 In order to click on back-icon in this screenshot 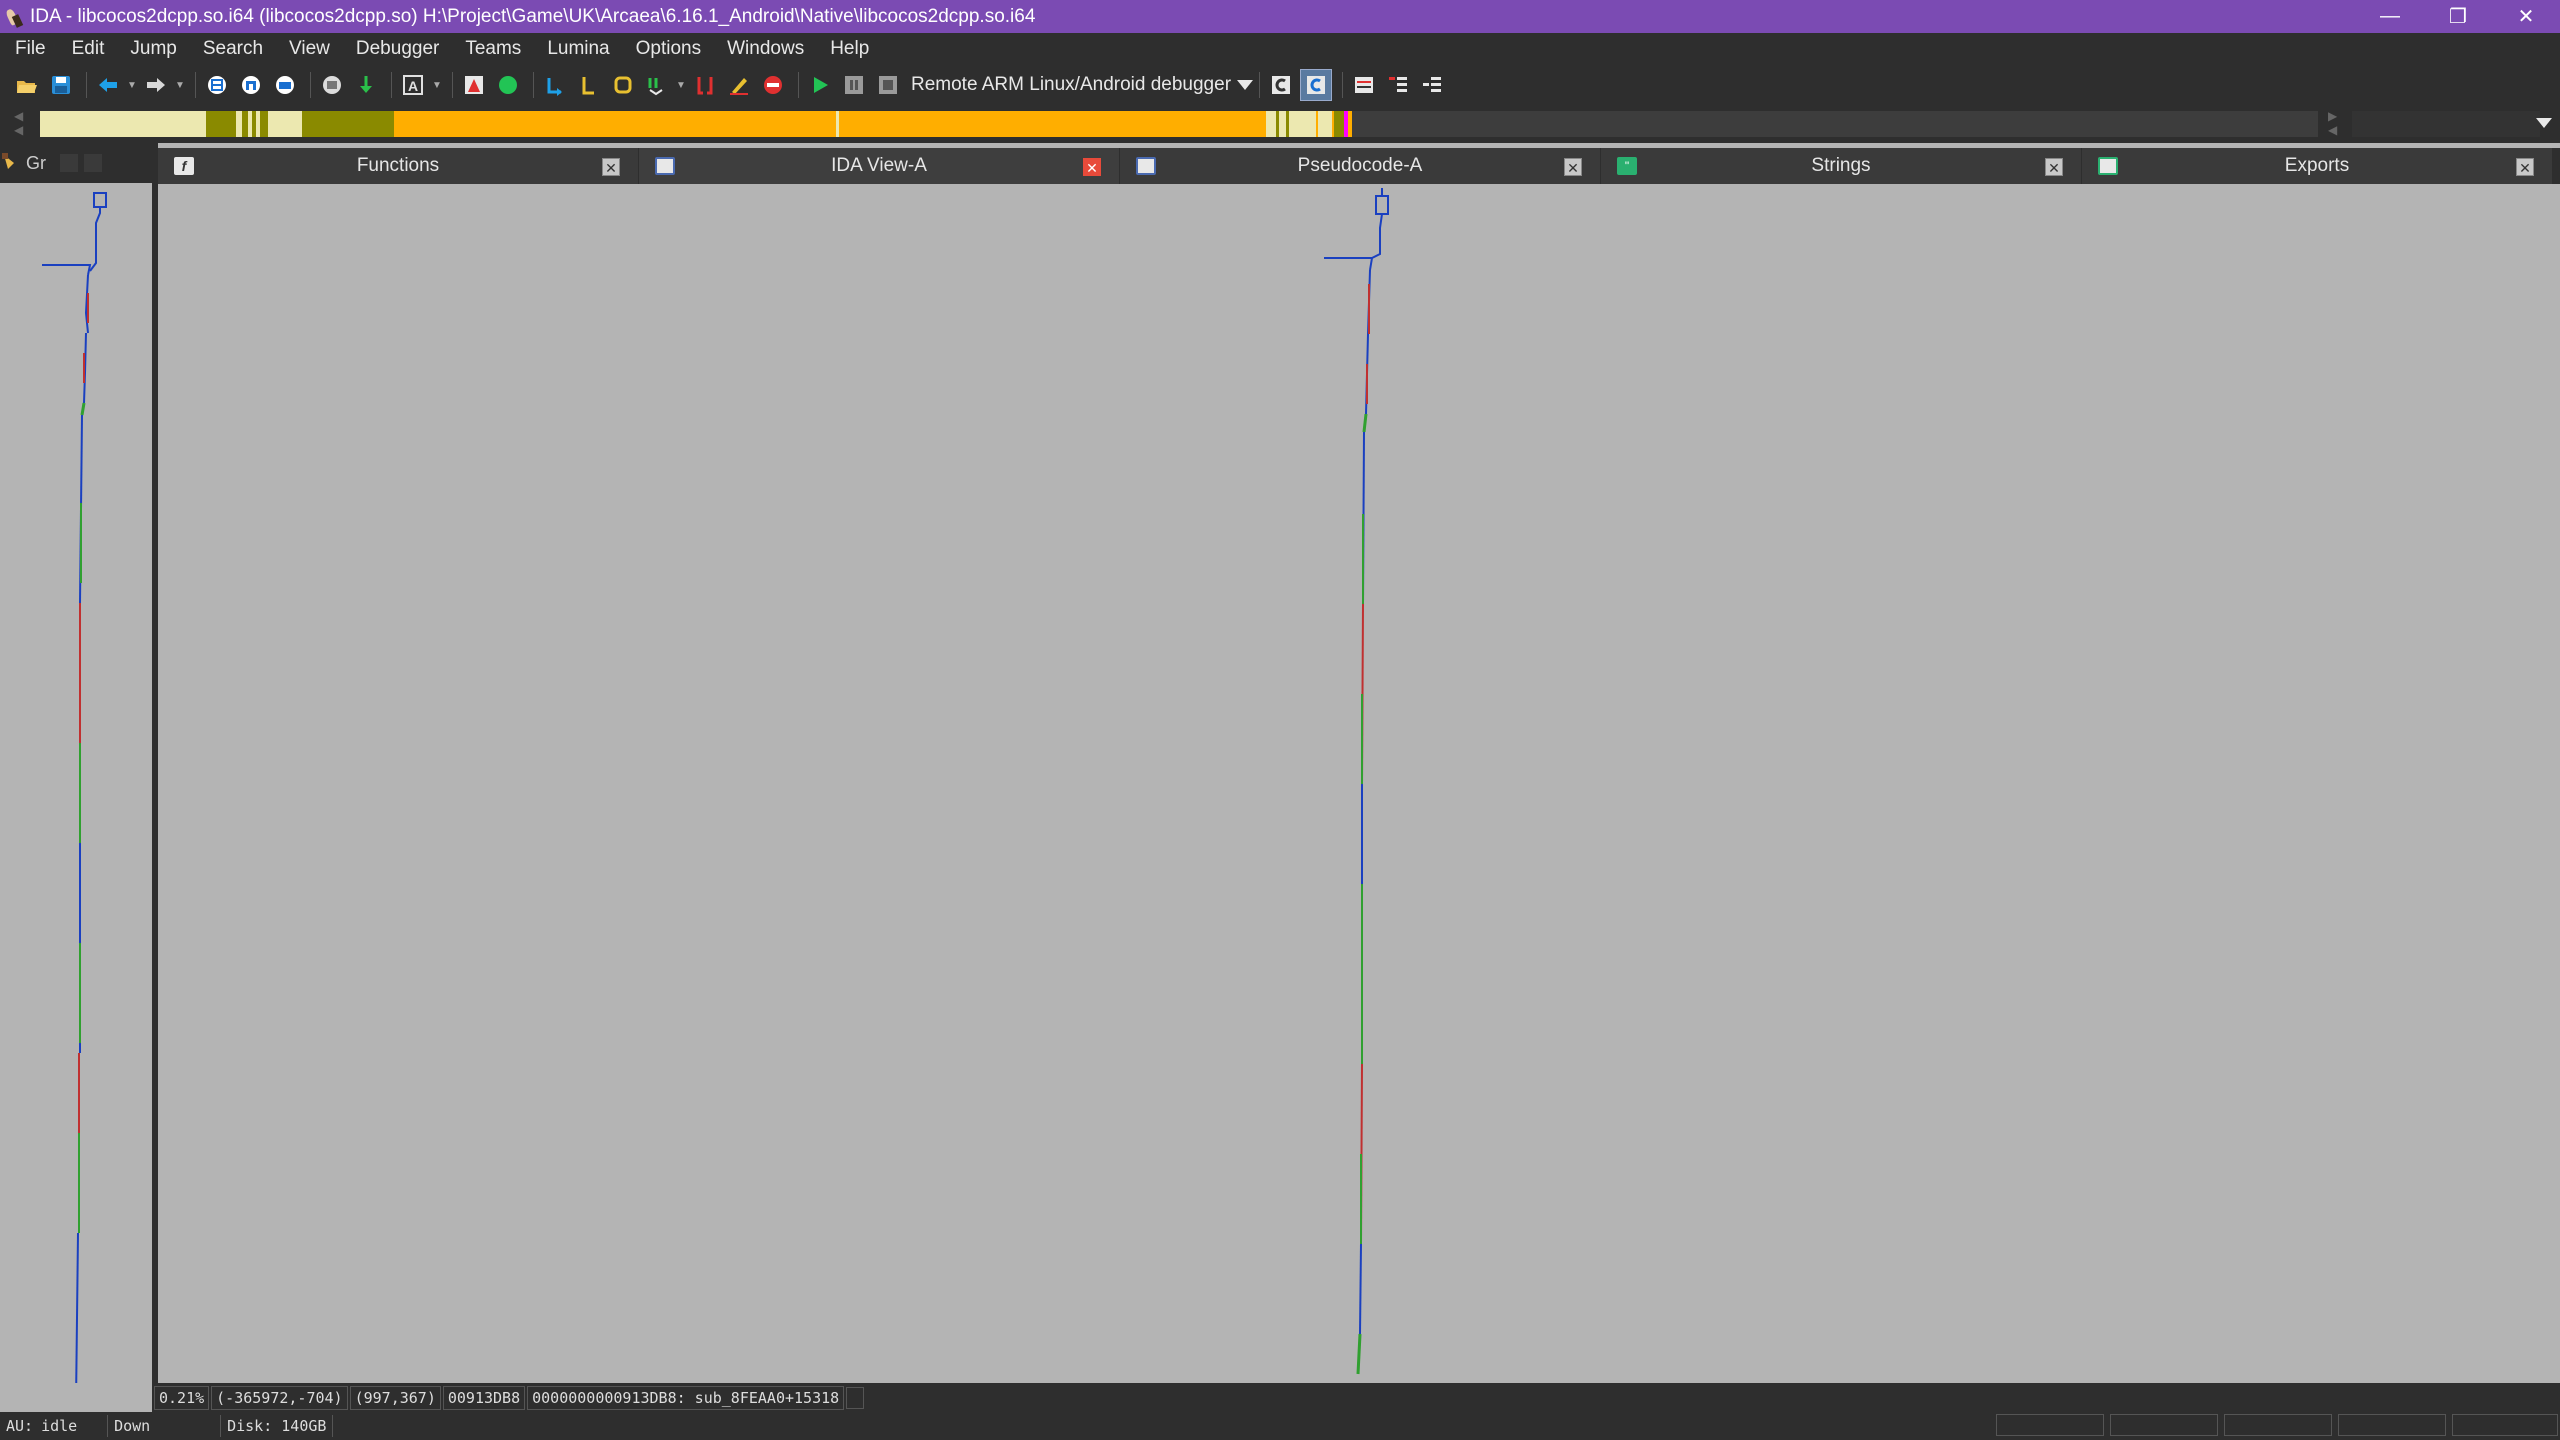, I will do `click(108, 85)`.